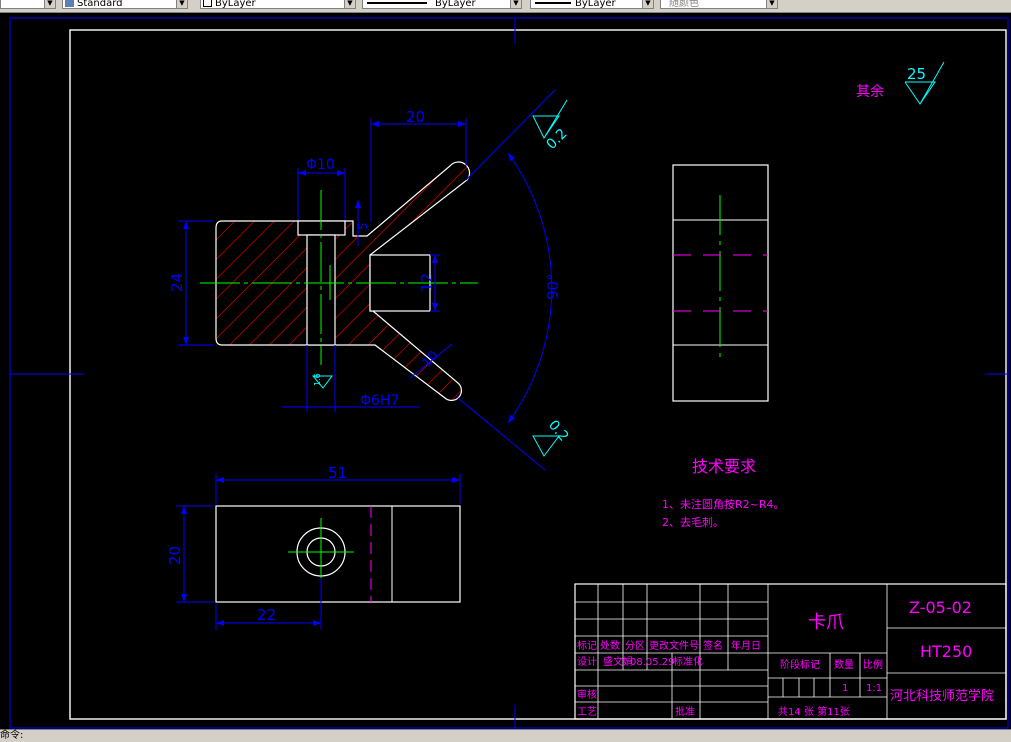 The width and height of the screenshot is (1011, 742). I want to click on stage-label: 阶段标记, so click(800, 664).